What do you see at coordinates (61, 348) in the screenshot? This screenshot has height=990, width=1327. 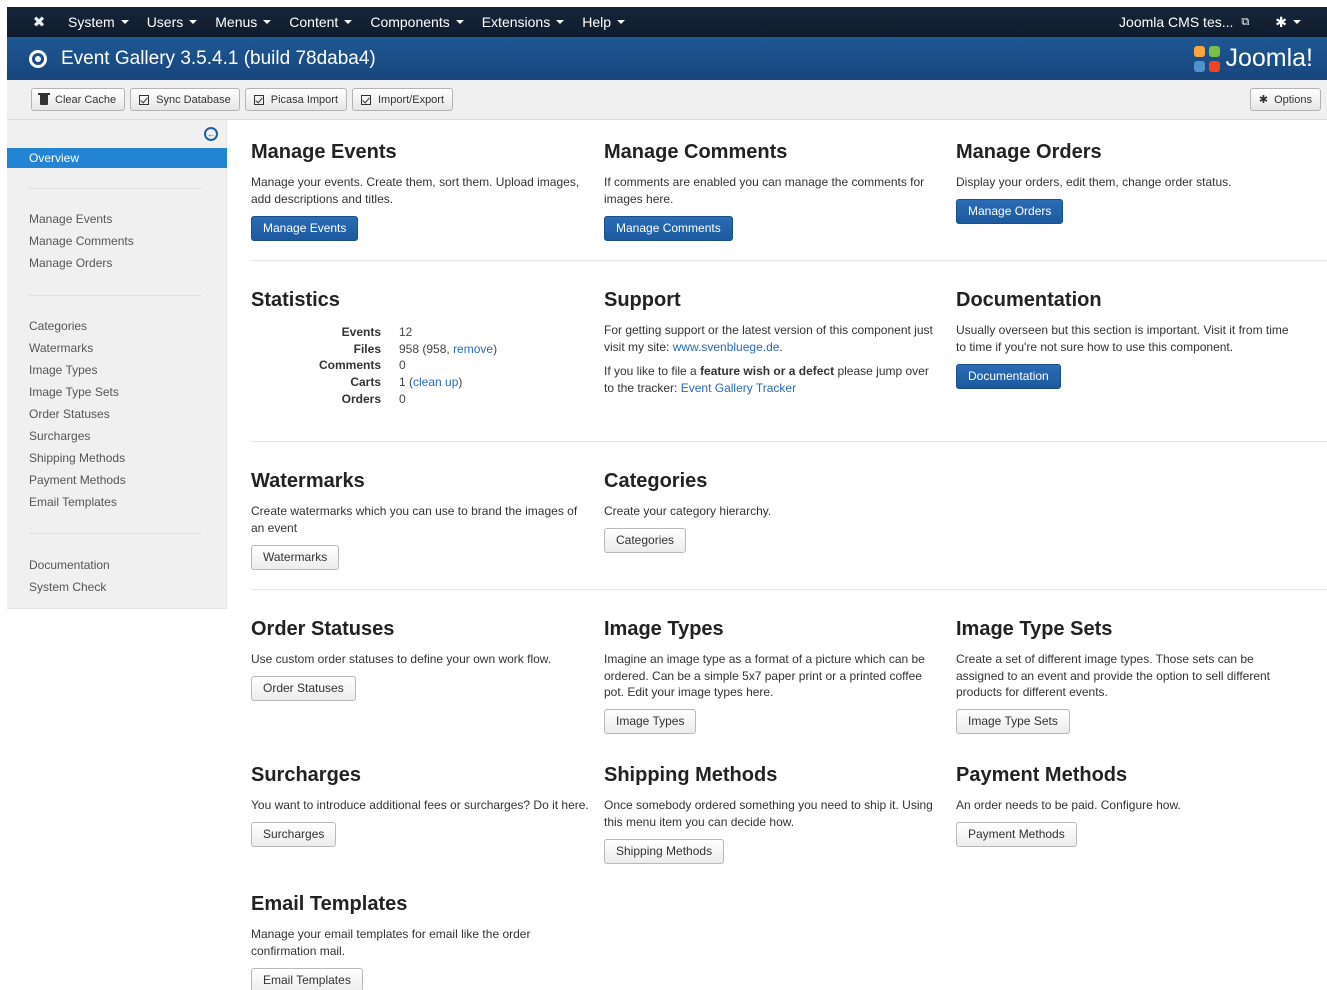 I see `sidebar-item-watermarks: Watermarks` at bounding box center [61, 348].